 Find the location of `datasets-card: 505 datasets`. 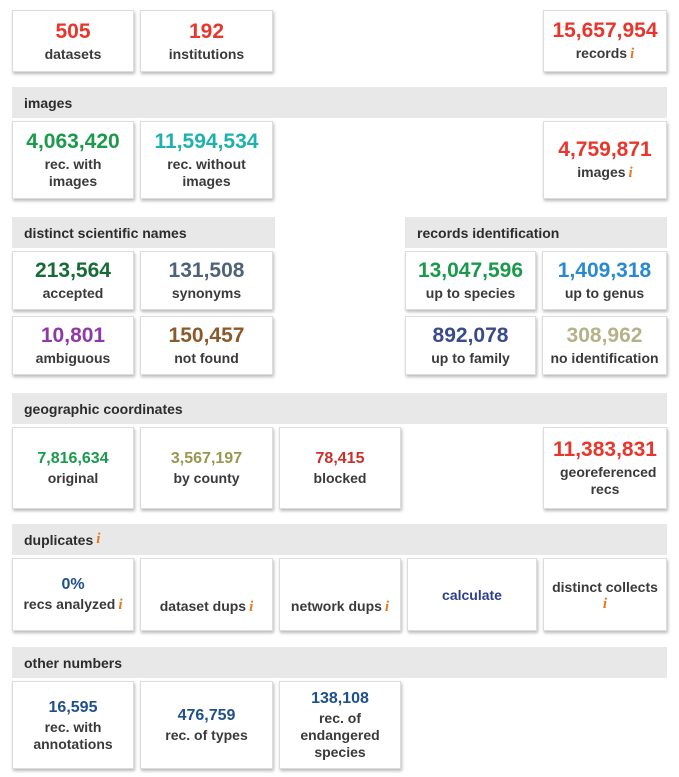

datasets-card: 505 datasets is located at coordinates (73, 41).